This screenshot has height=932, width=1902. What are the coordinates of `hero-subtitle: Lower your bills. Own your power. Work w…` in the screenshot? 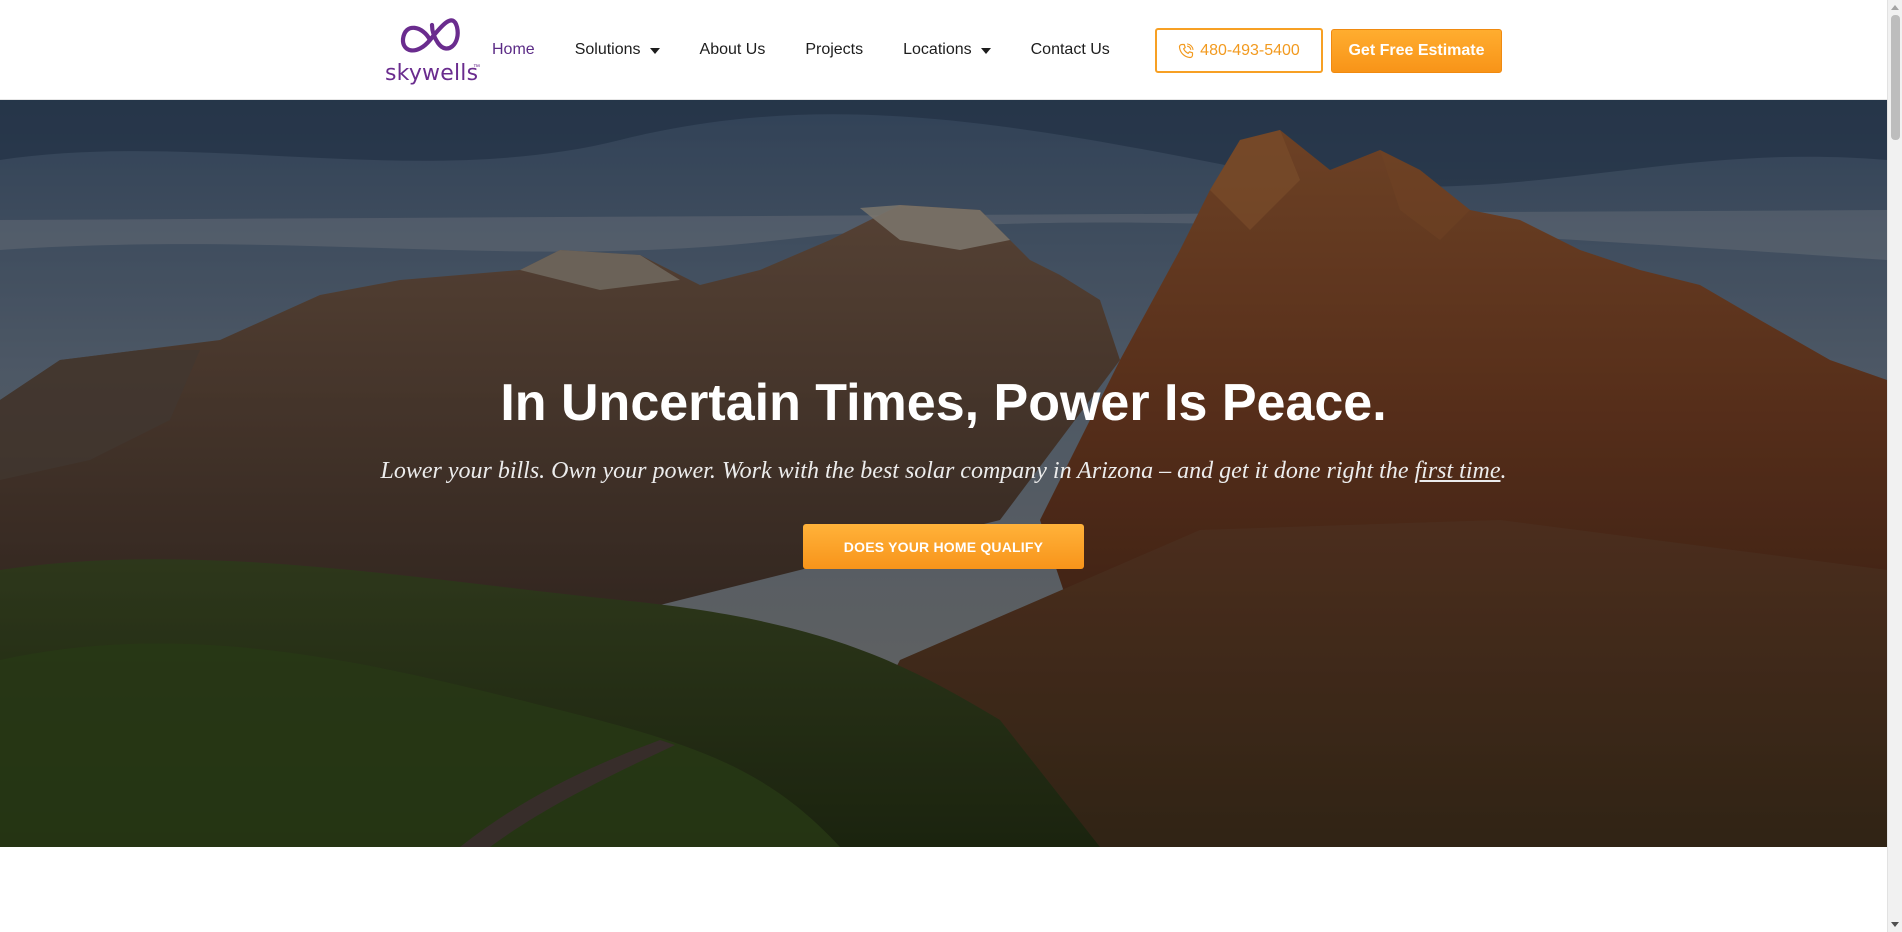 It's located at (943, 471).